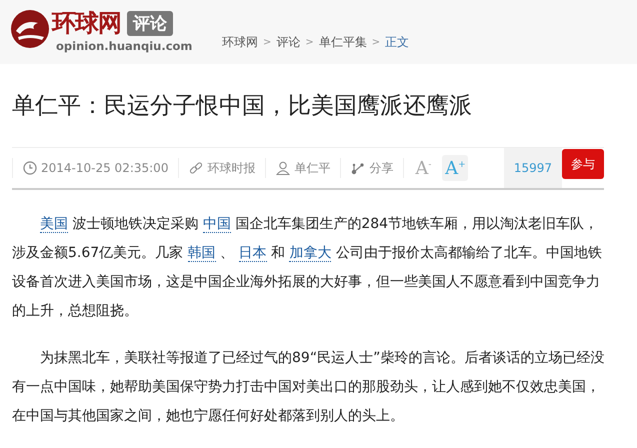  I want to click on keyword-link: 美国, so click(54, 224).